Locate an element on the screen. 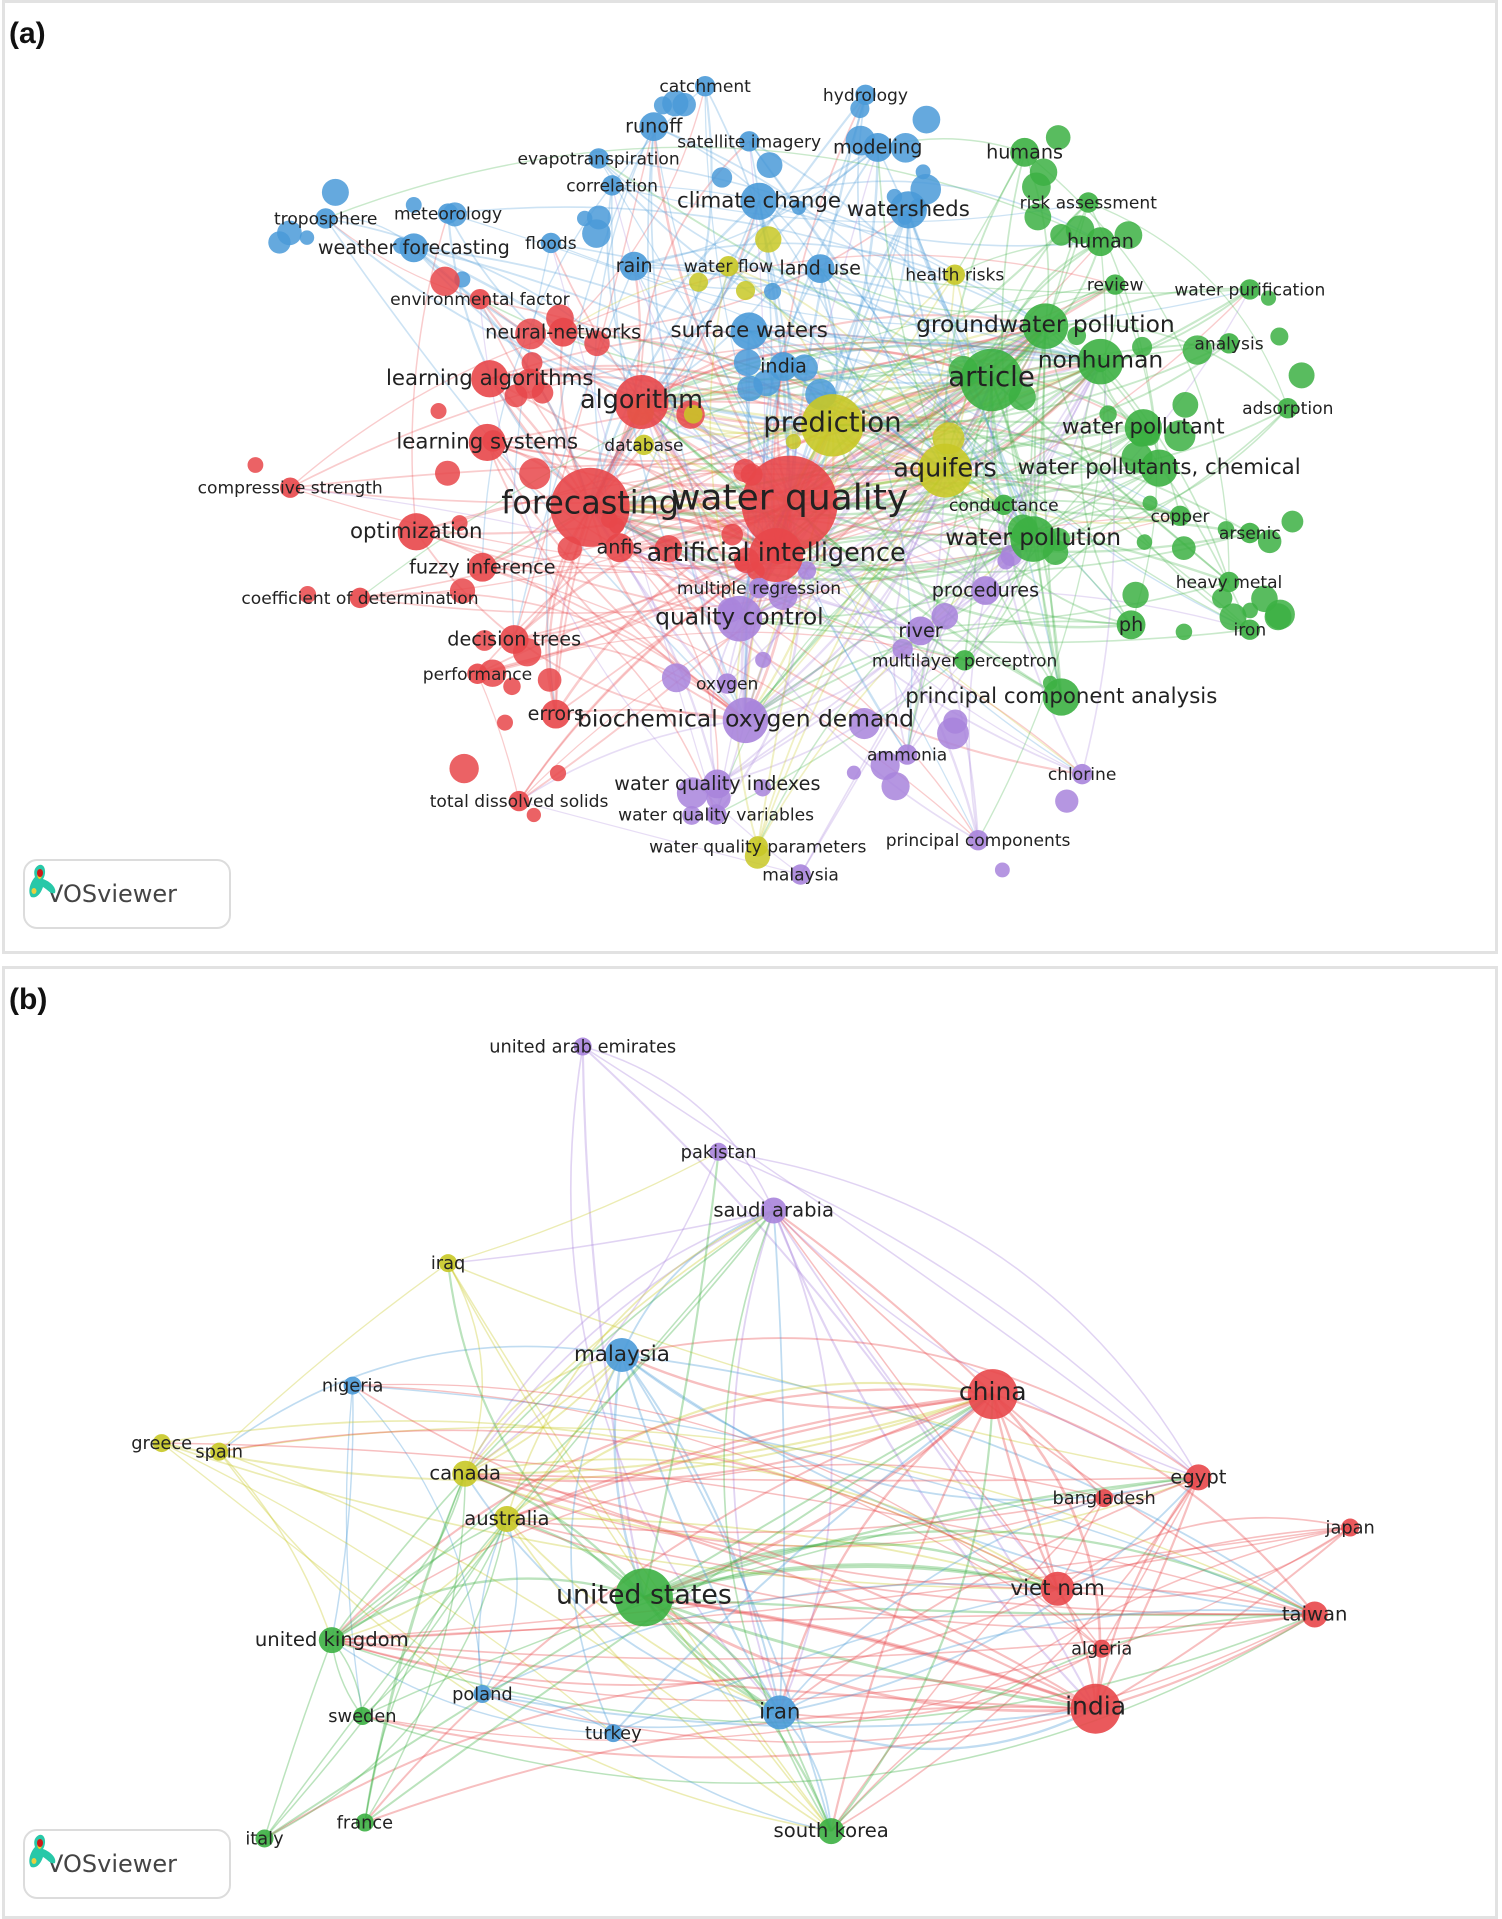 The image size is (1502, 1919). node-label: environmental factor is located at coordinates (480, 300).